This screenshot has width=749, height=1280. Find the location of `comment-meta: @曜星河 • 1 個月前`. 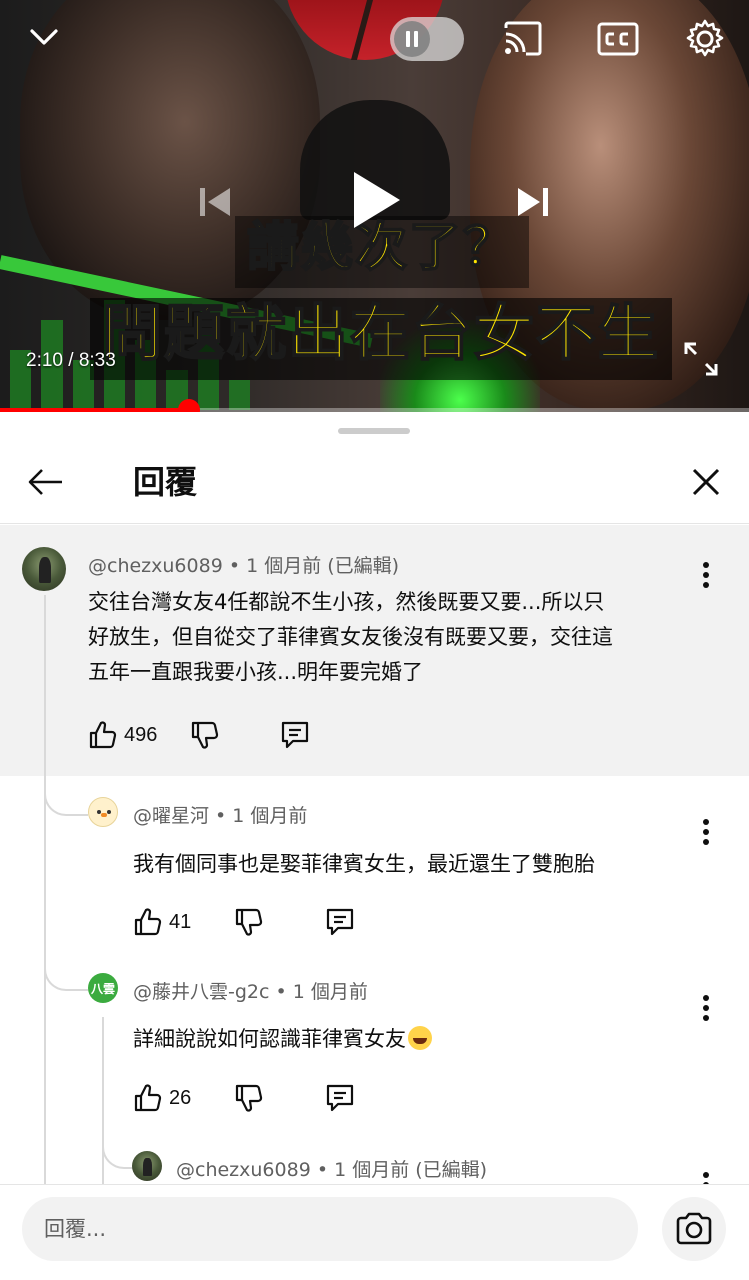

comment-meta: @曜星河 • 1 個月前 is located at coordinates (220, 814).